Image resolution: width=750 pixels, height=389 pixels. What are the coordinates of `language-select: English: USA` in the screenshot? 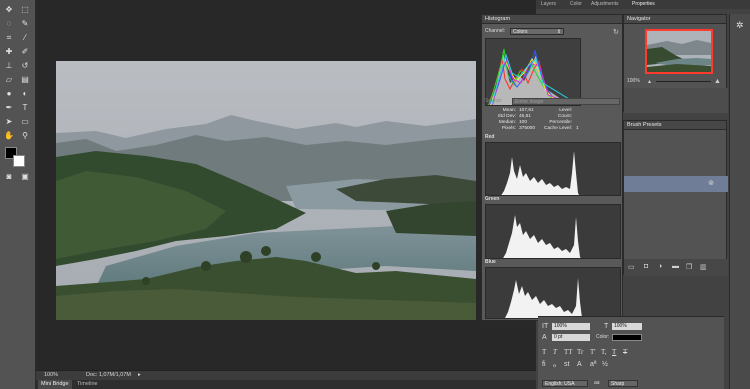 It's located at (565, 383).